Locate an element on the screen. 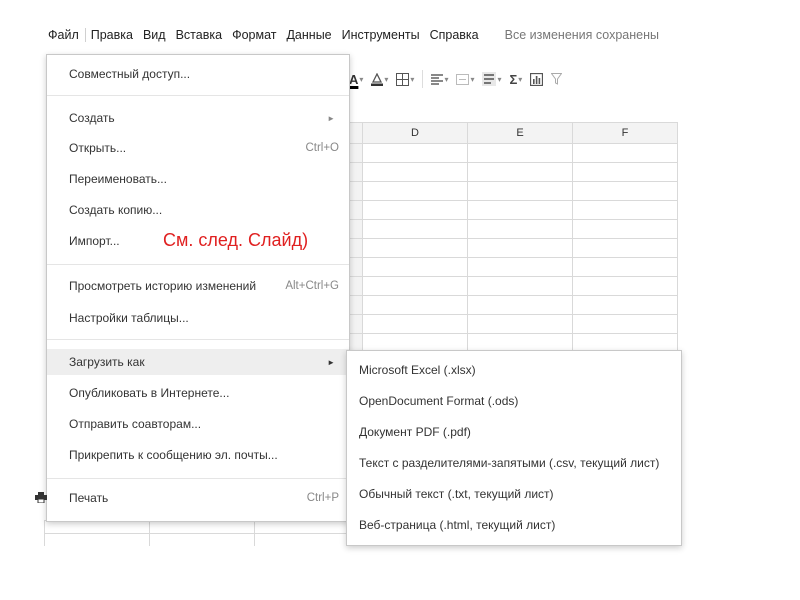 The image size is (800, 600). download-ods: OpenDocument Format (.ods) is located at coordinates (514, 401).